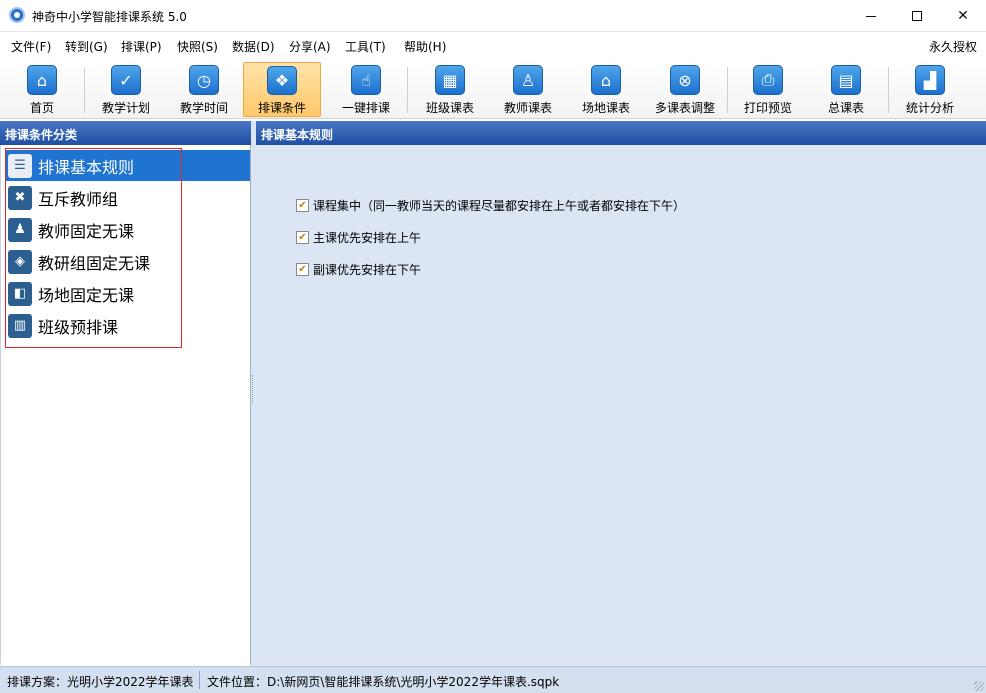  I want to click on toolbar-scheduling-conditions-button: ❖ 排课条件, so click(282, 89).